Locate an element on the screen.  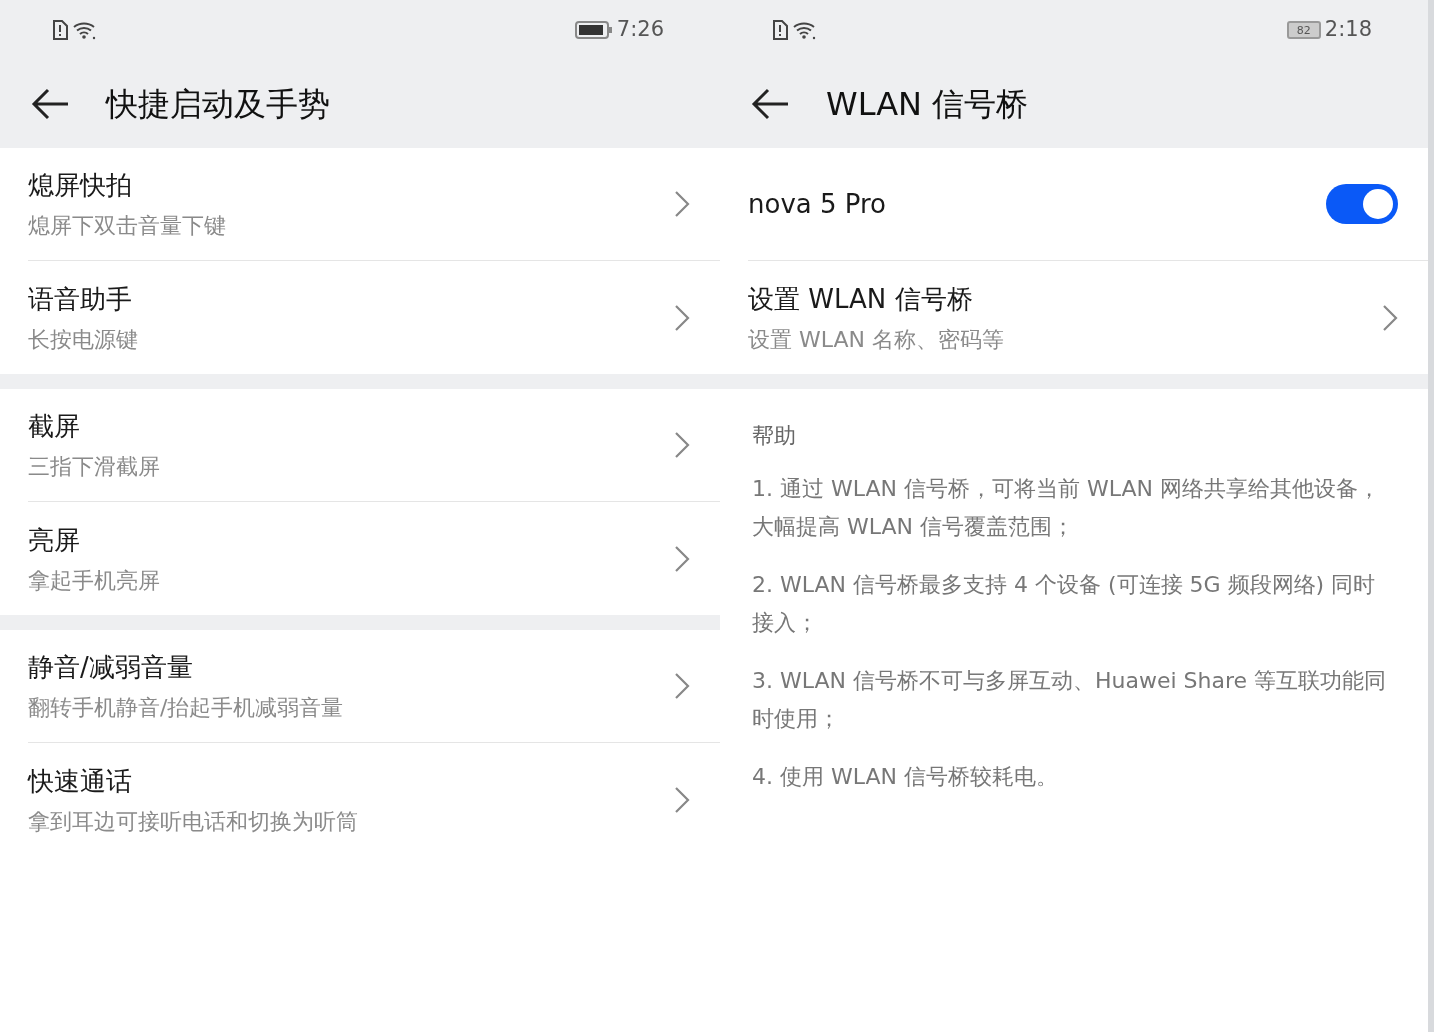
setting-title: 语音助手 is located at coordinates (80, 299).